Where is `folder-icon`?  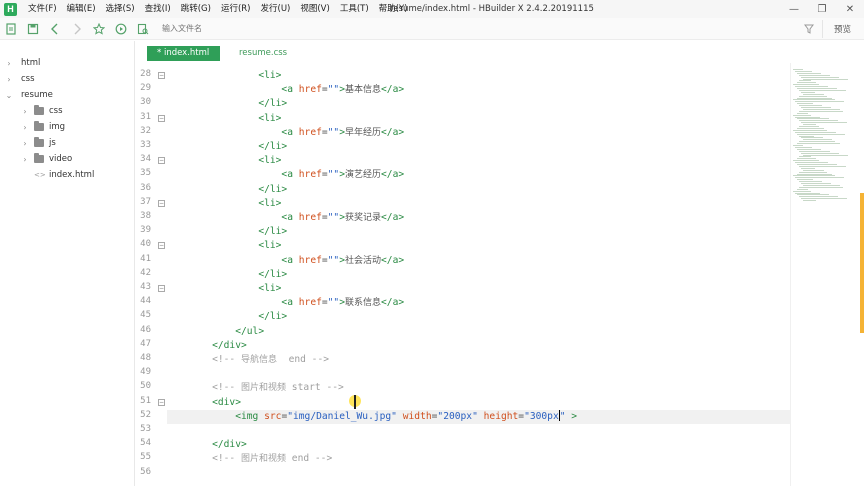 folder-icon is located at coordinates (39, 126).